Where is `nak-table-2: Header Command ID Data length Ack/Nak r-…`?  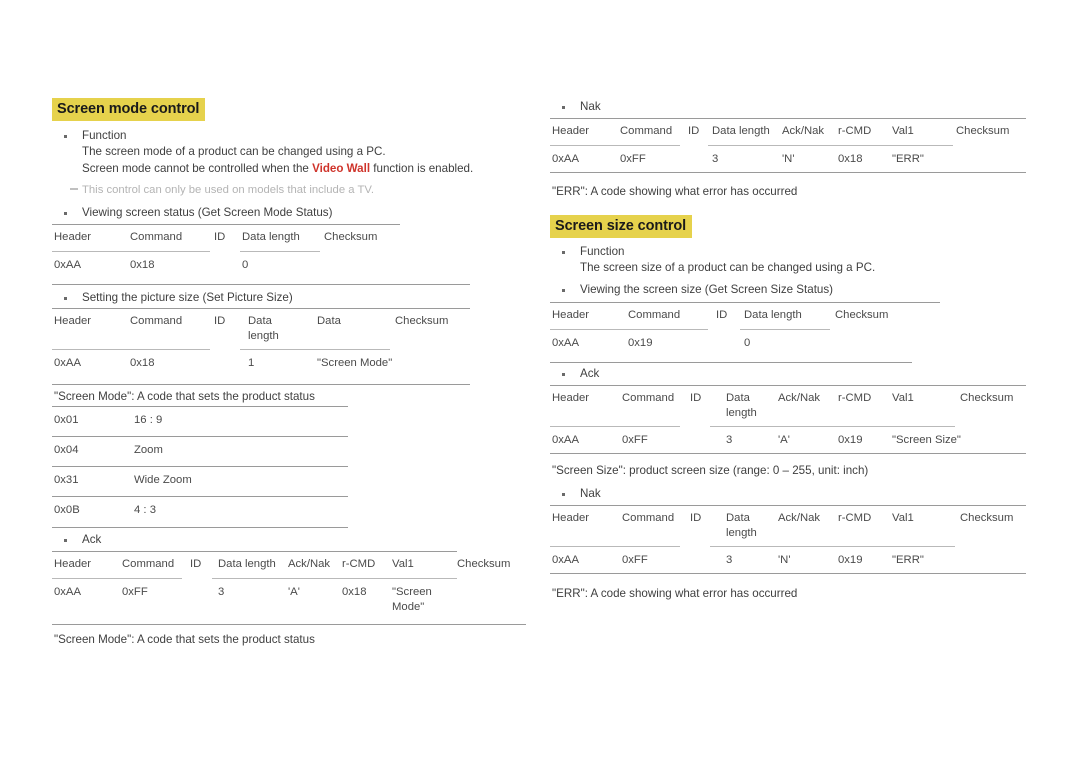 nak-table-2: Header Command ID Data length Ack/Nak r-… is located at coordinates (788, 539).